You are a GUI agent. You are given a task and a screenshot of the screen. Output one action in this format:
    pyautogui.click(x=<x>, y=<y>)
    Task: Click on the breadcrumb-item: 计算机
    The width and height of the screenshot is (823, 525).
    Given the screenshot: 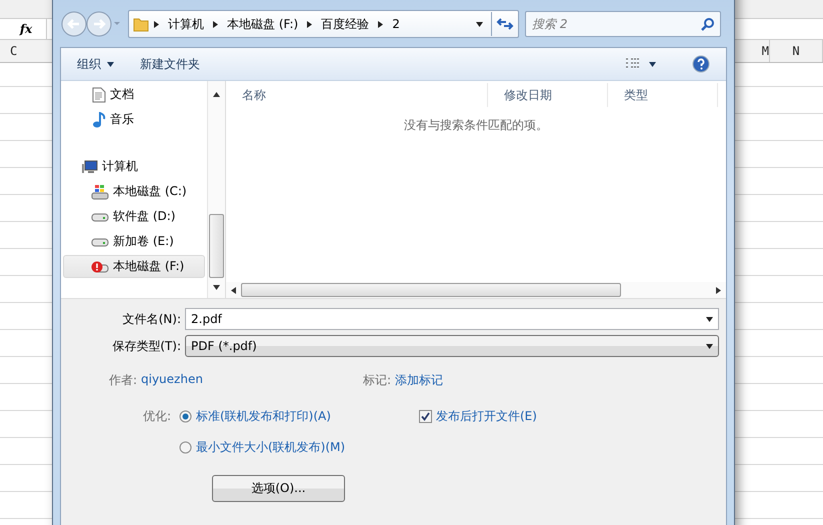 What is the action you would take?
    pyautogui.click(x=186, y=24)
    